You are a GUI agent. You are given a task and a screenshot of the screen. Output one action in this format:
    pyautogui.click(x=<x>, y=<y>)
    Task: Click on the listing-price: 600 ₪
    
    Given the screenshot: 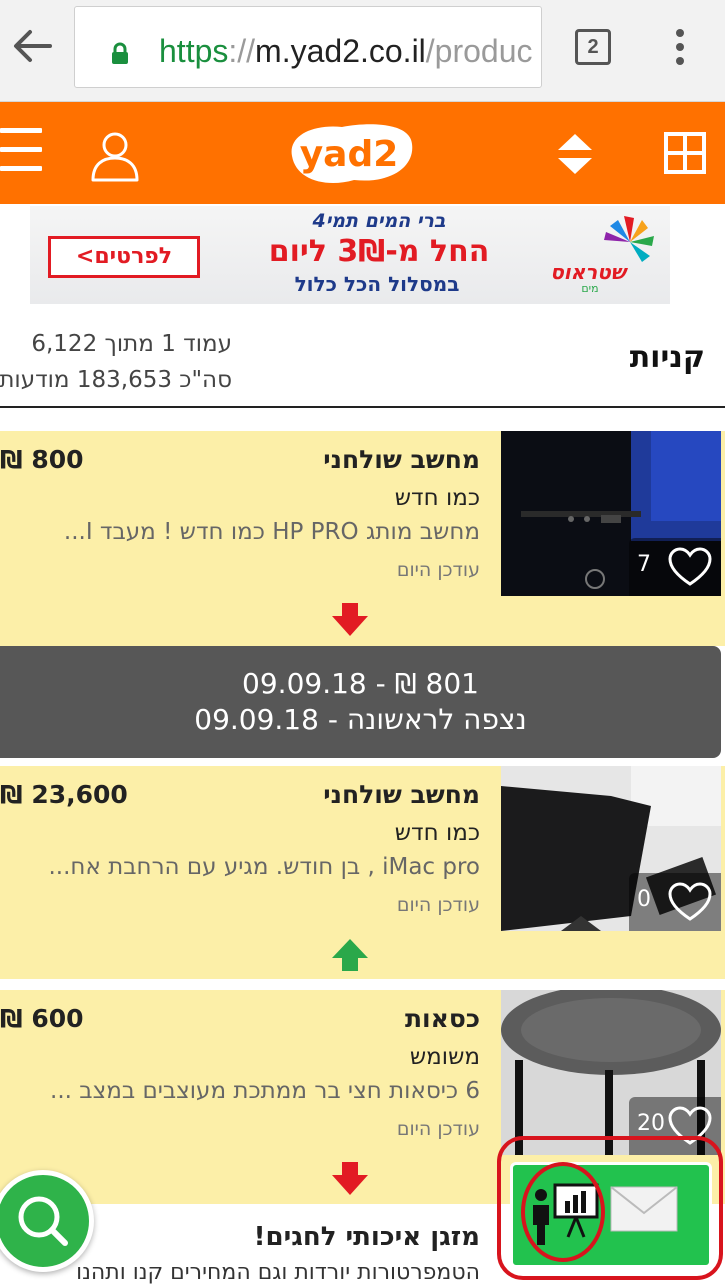 What is the action you would take?
    pyautogui.click(x=42, y=1018)
    